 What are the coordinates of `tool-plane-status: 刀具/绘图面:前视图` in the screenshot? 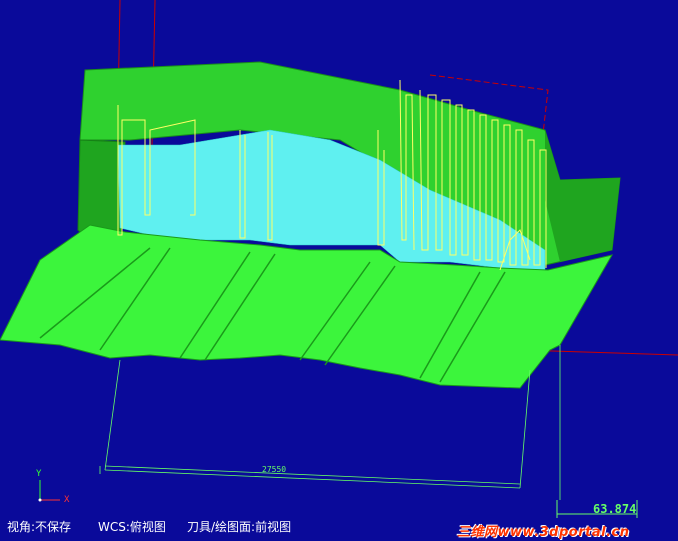 It's located at (239, 526).